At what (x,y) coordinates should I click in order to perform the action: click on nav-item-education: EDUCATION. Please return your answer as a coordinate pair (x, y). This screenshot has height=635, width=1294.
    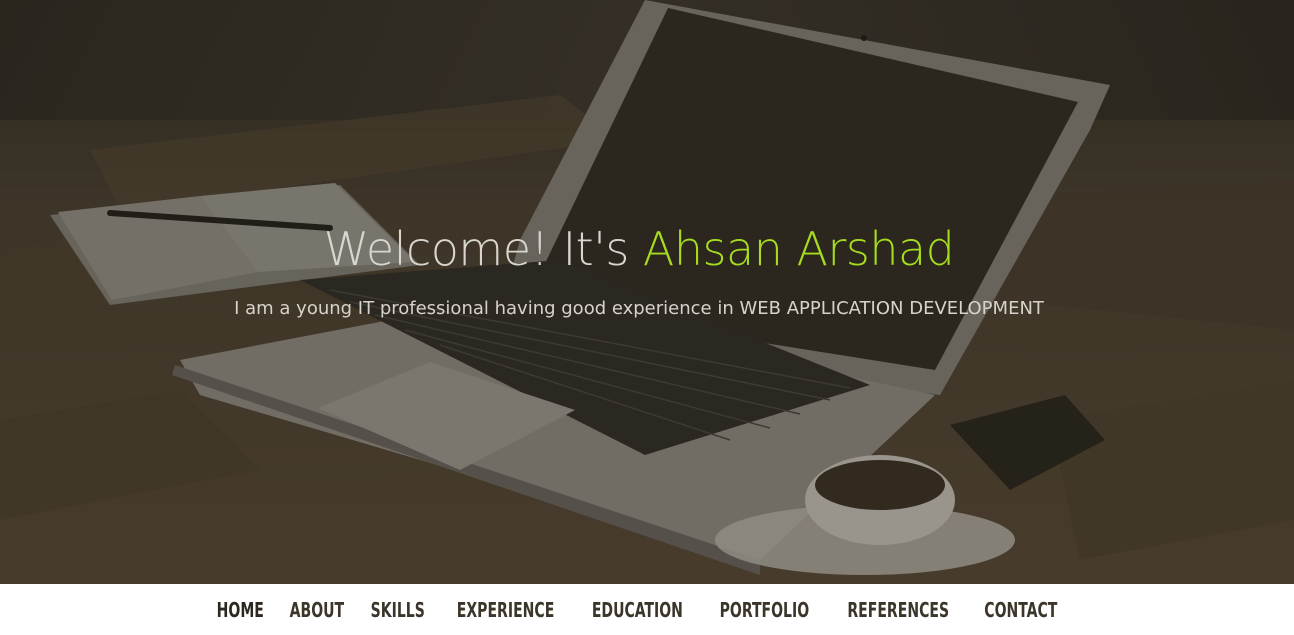
    Looking at the image, I should click on (637, 610).